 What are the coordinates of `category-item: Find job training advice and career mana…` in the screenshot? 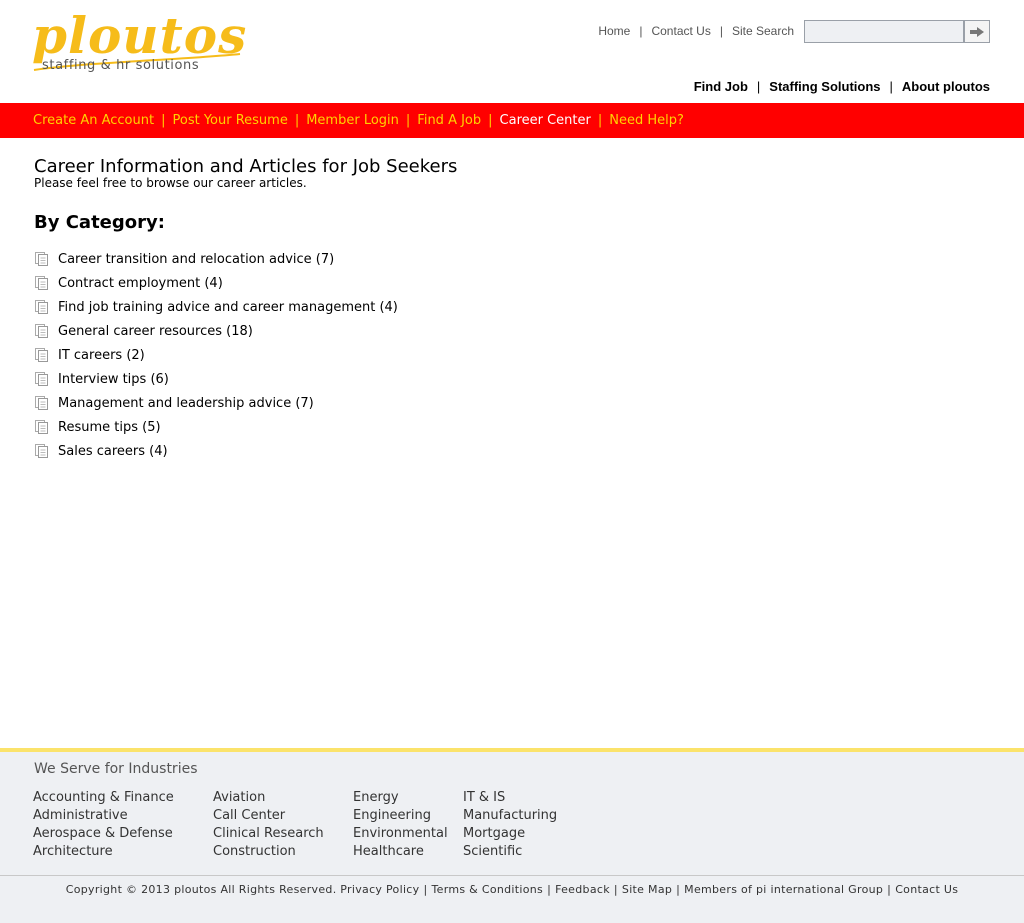 It's located at (514, 307).